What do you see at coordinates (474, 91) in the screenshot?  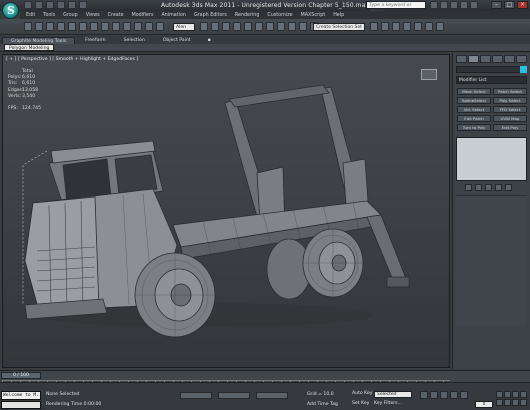 I see `modifier-button: Mesh Select` at bounding box center [474, 91].